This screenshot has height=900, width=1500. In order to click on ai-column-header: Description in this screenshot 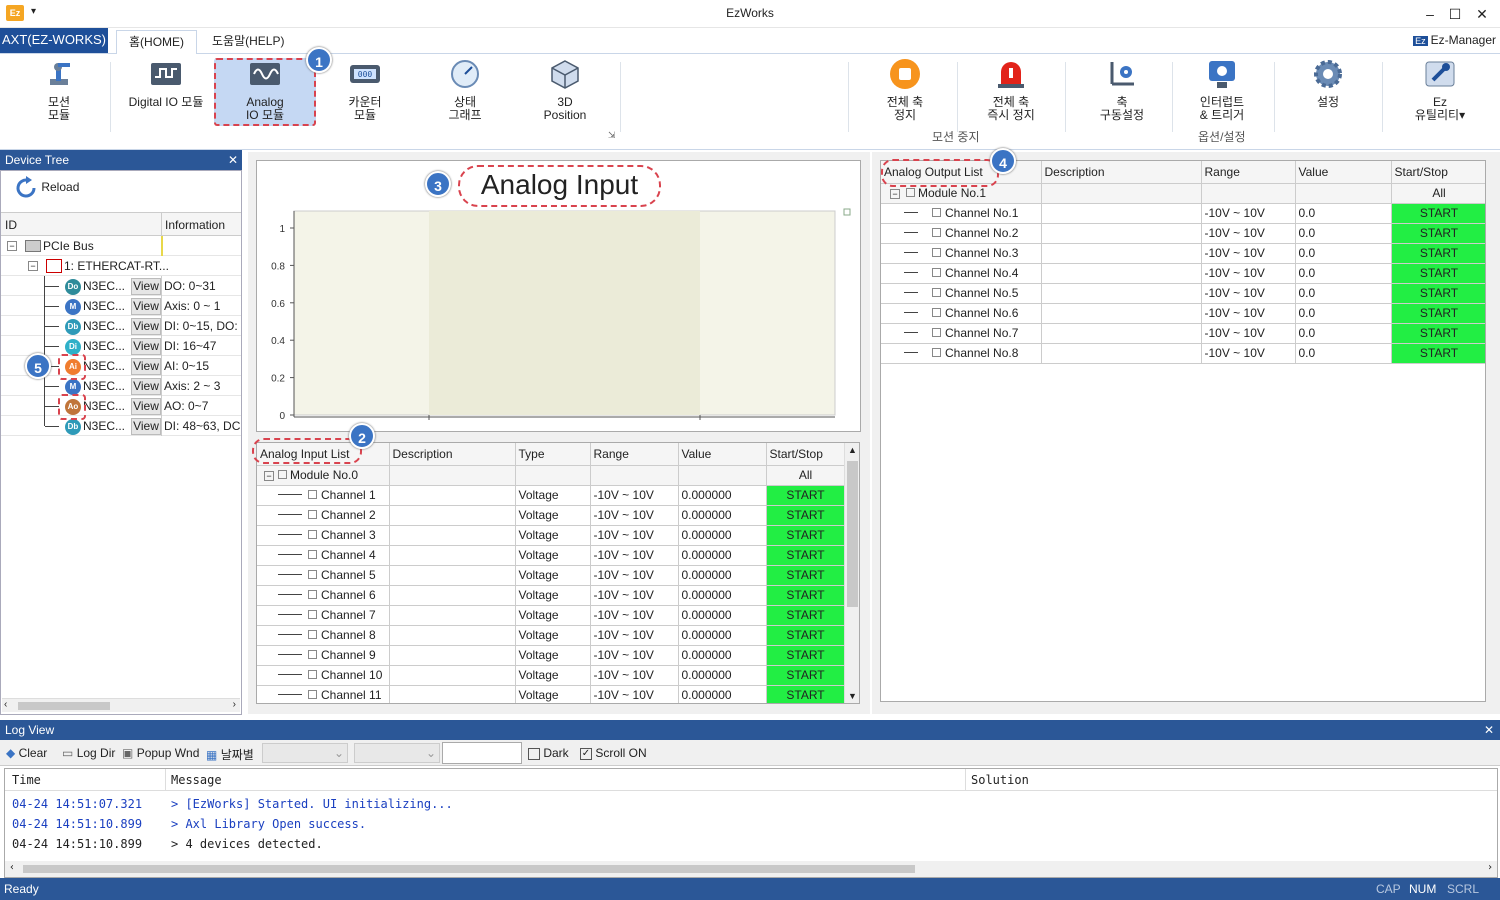, I will do `click(452, 454)`.